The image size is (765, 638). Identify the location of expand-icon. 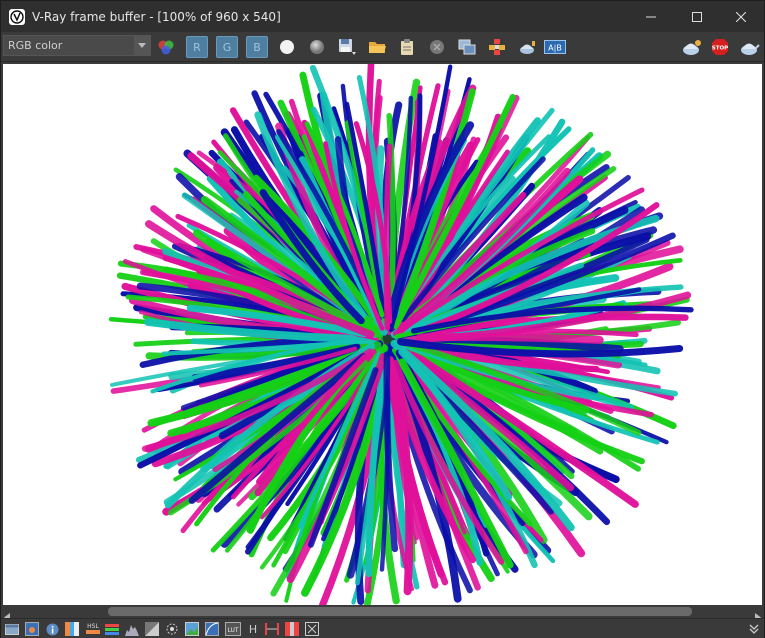
(754, 629).